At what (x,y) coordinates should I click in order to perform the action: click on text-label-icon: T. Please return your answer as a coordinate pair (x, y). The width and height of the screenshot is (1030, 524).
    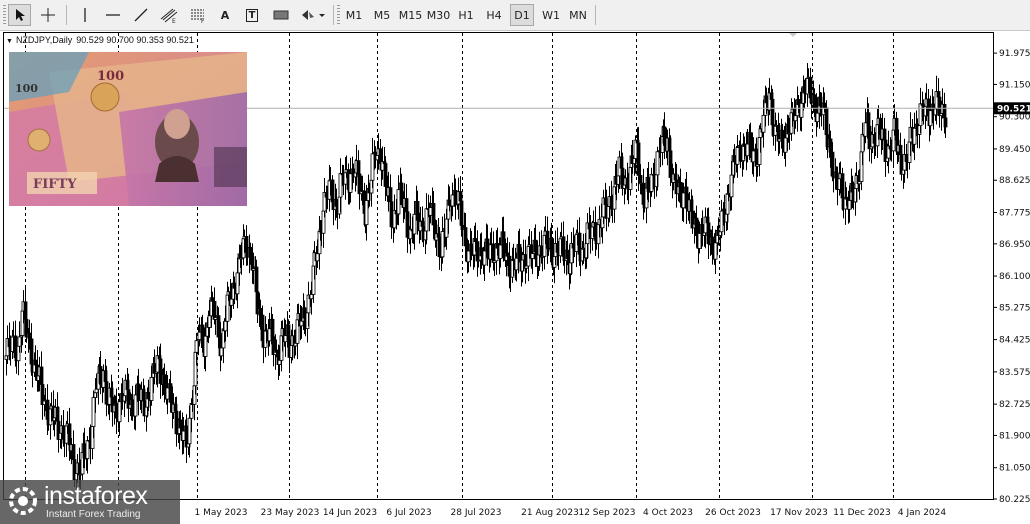
    Looking at the image, I should click on (252, 15).